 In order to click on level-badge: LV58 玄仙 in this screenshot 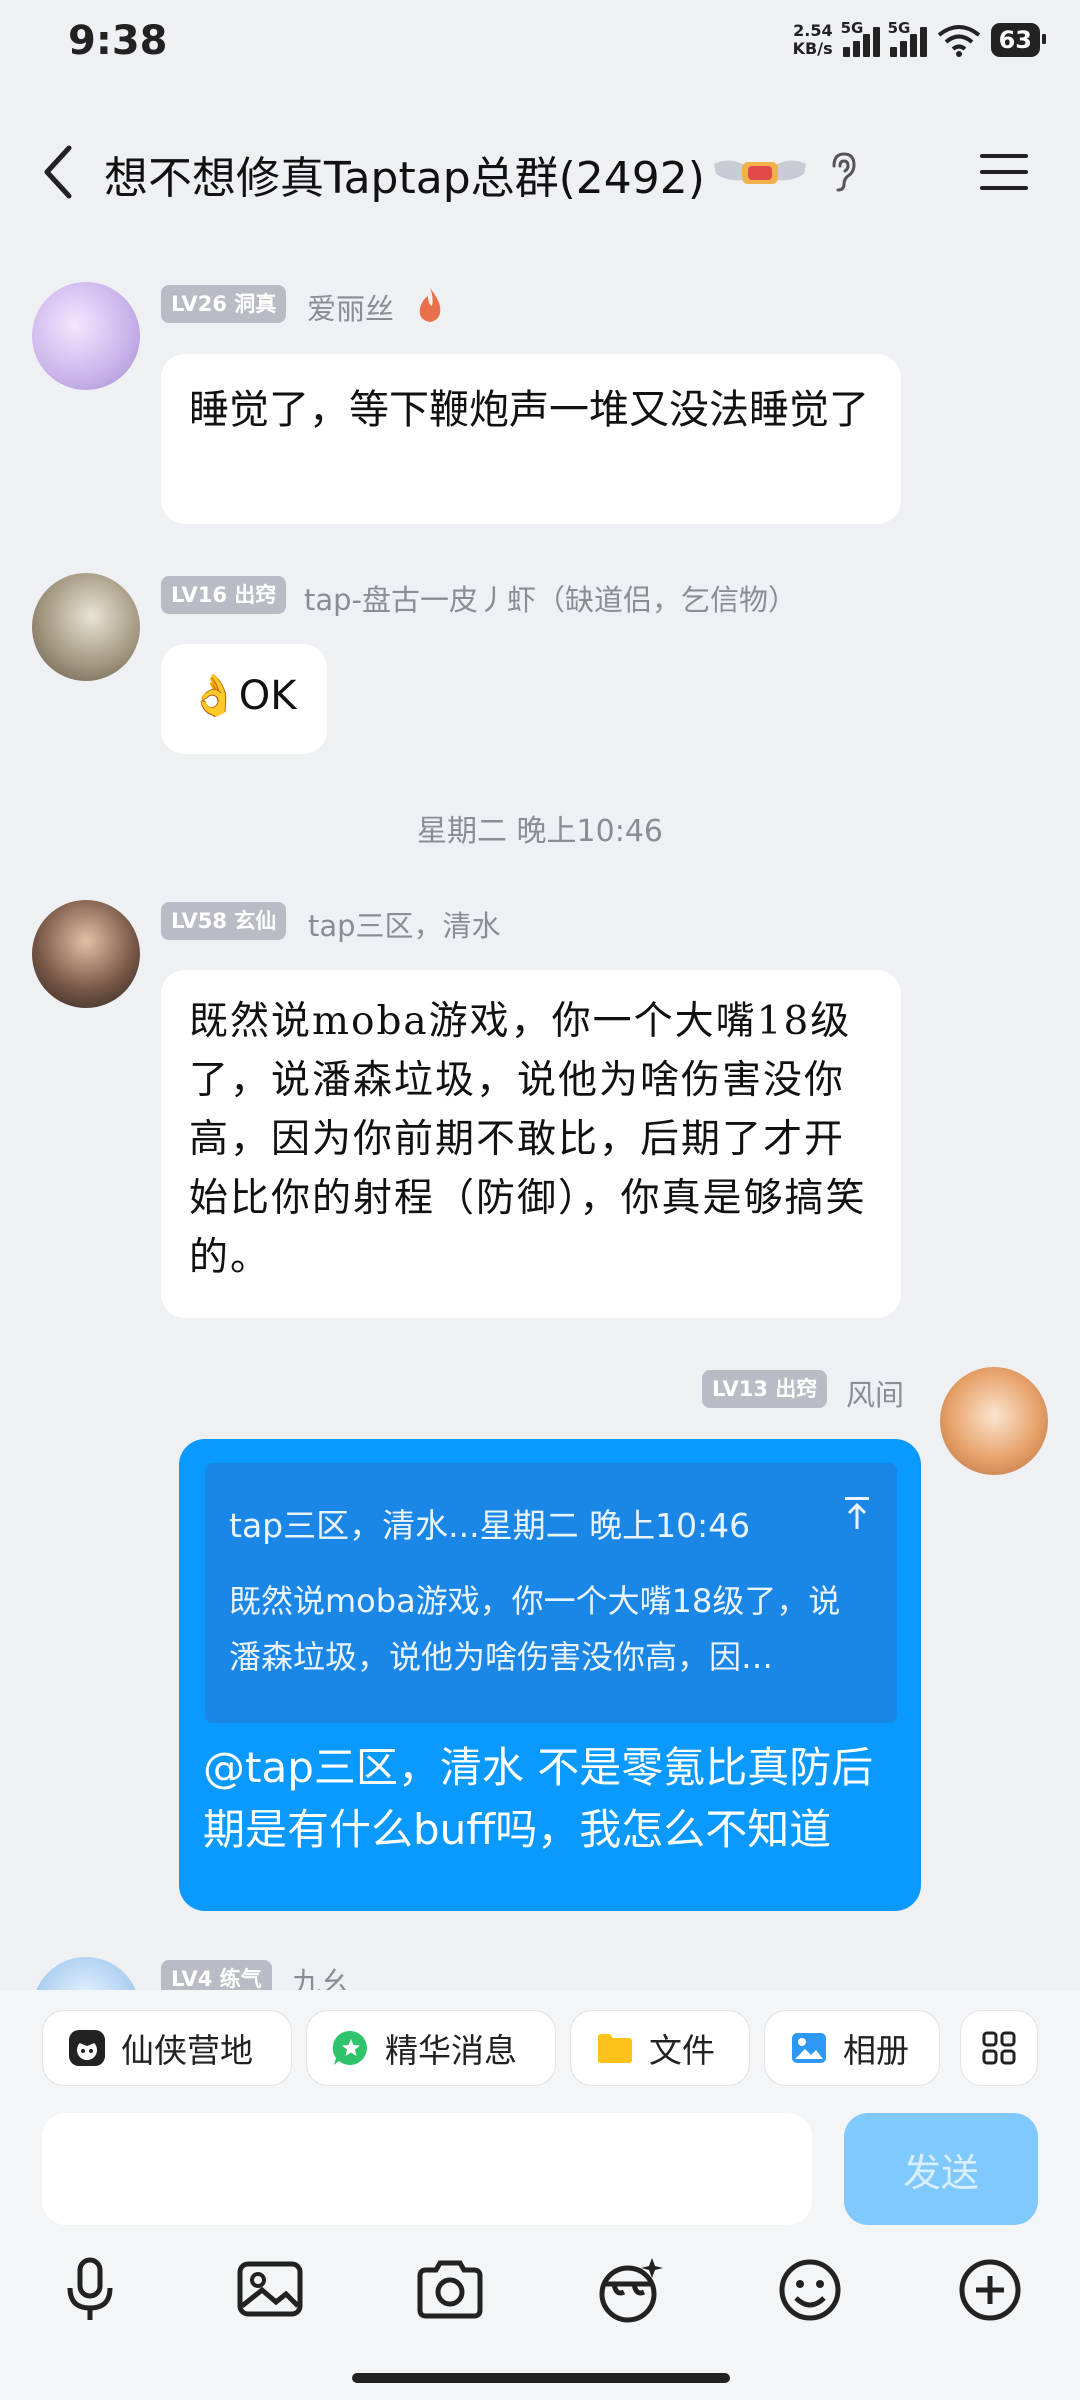, I will do `click(224, 921)`.